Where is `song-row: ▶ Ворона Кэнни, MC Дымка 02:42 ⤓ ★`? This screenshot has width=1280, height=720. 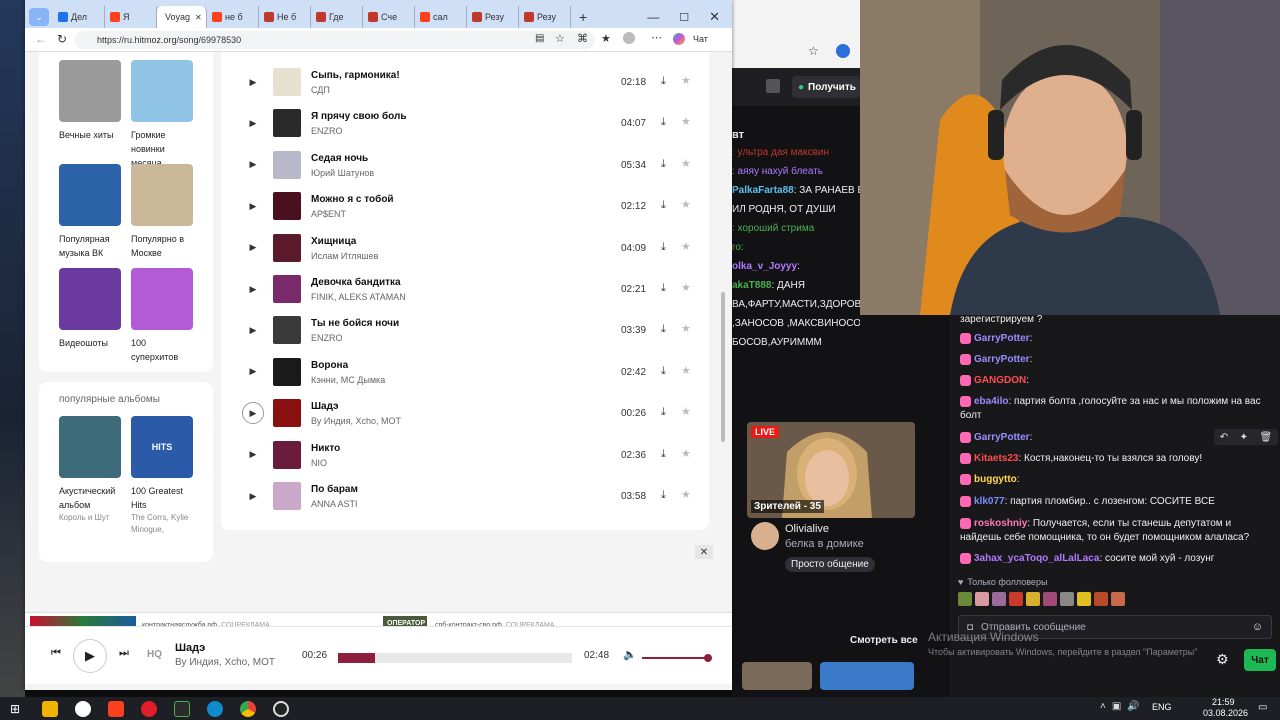
song-row: ▶ Ворона Кэнни, MC Дымка 02:42 ⤓ ★ is located at coordinates (465, 372).